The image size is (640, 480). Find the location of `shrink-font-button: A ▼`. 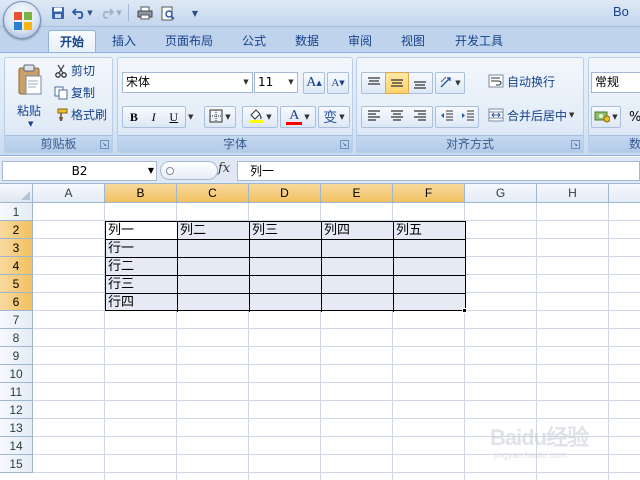

shrink-font-button: A ▼ is located at coordinates (338, 83).